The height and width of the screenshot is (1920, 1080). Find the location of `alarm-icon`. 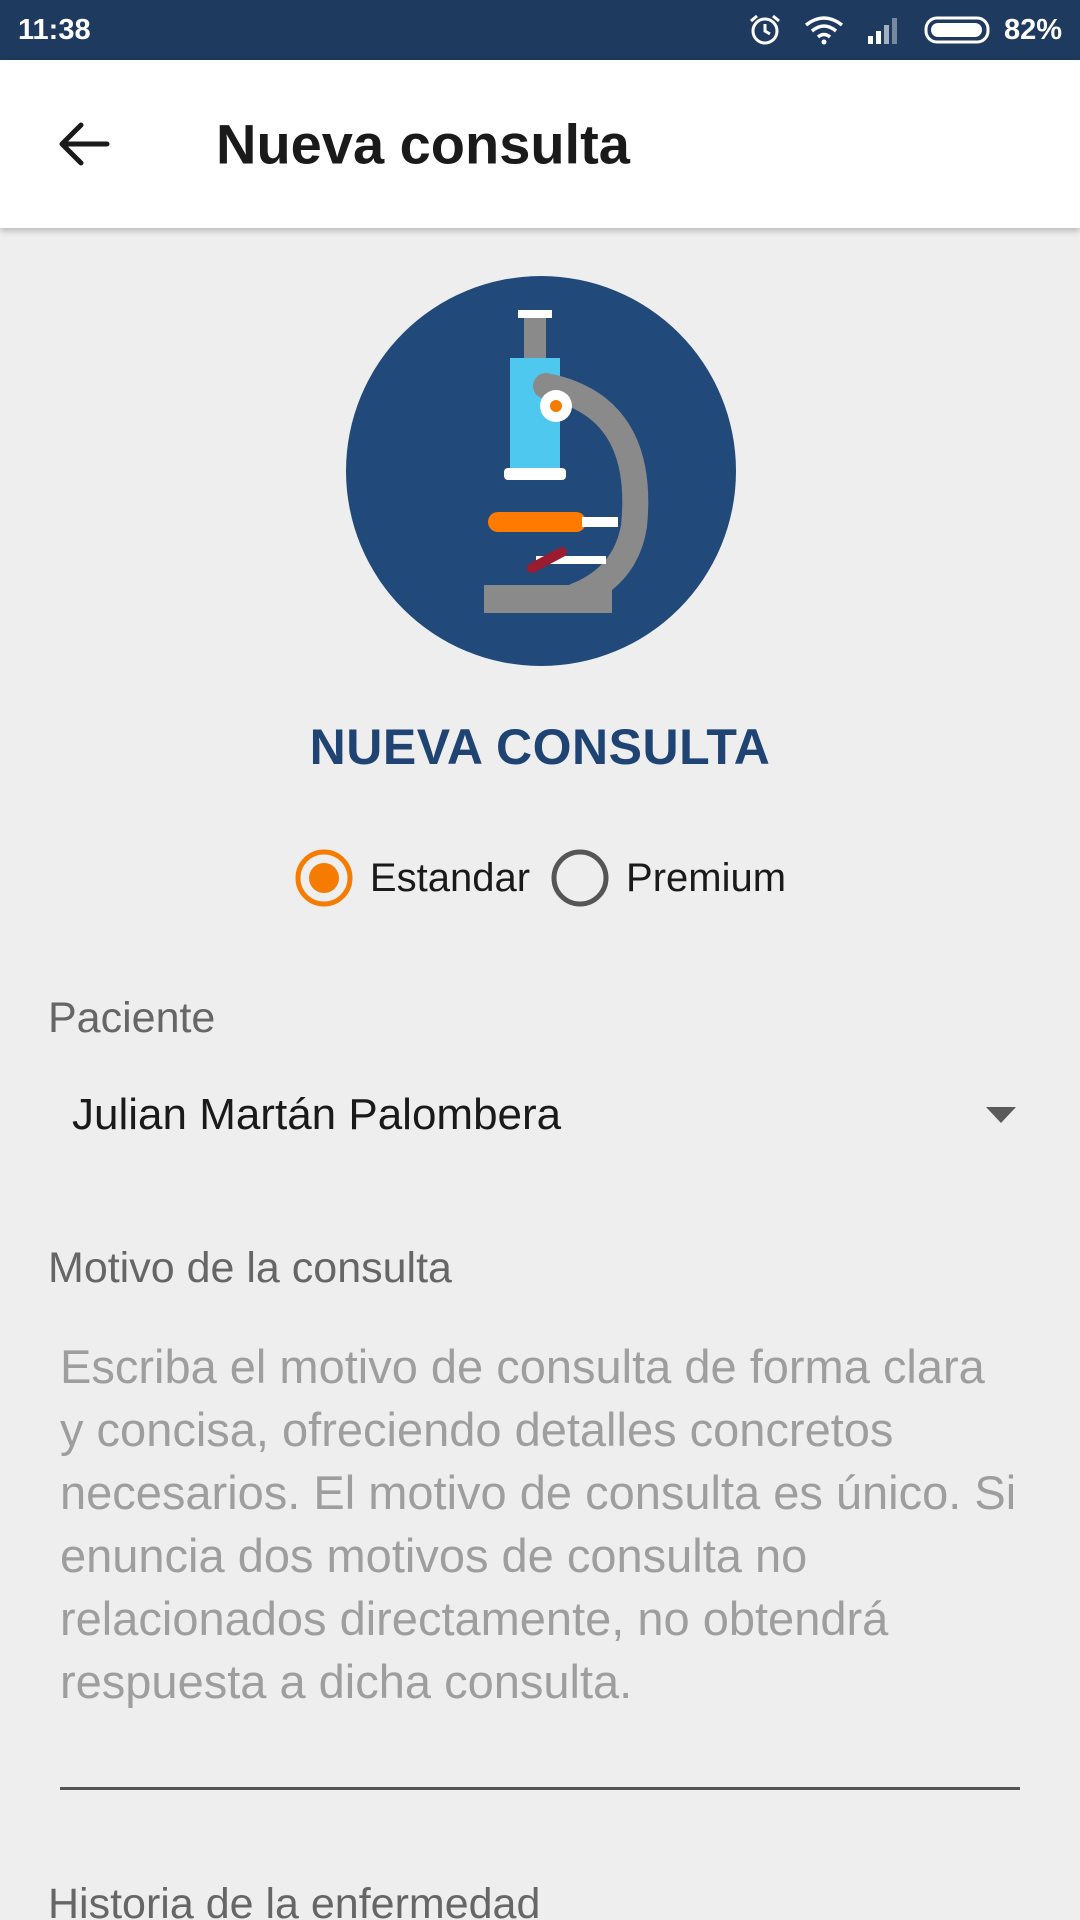

alarm-icon is located at coordinates (765, 30).